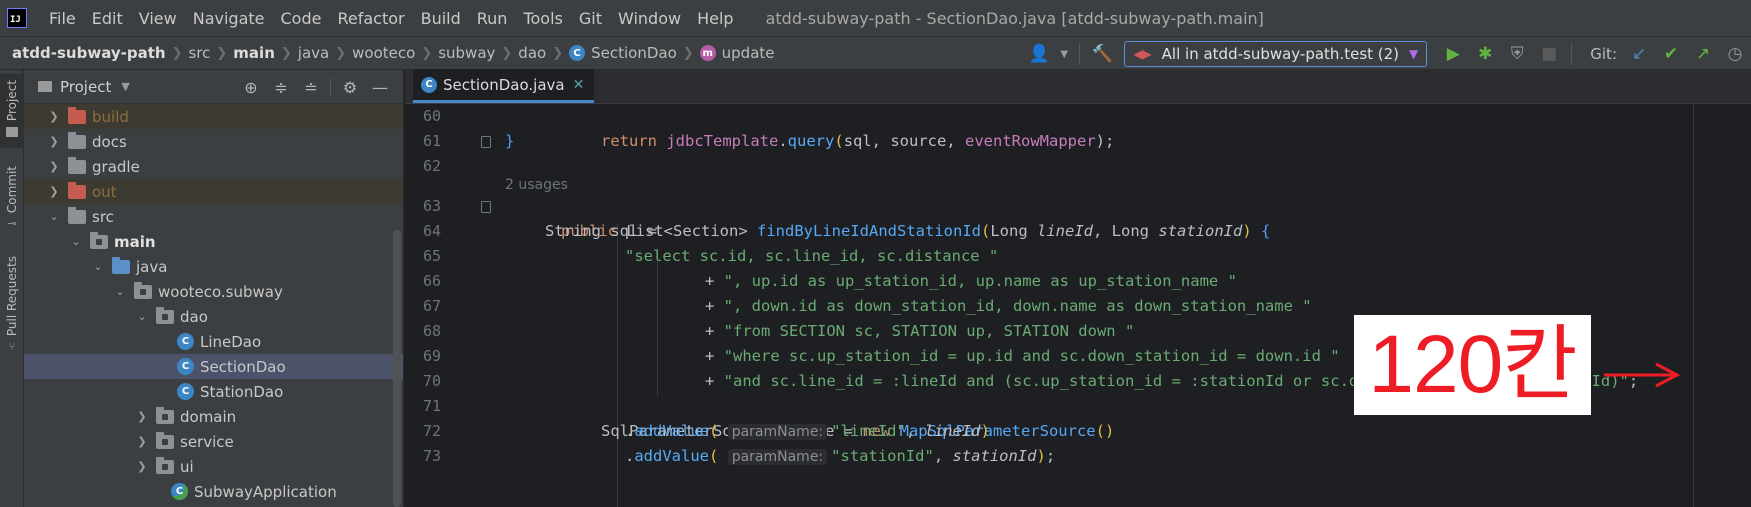 The image size is (1751, 507). I want to click on git-update-icon: ↙, so click(1639, 54).